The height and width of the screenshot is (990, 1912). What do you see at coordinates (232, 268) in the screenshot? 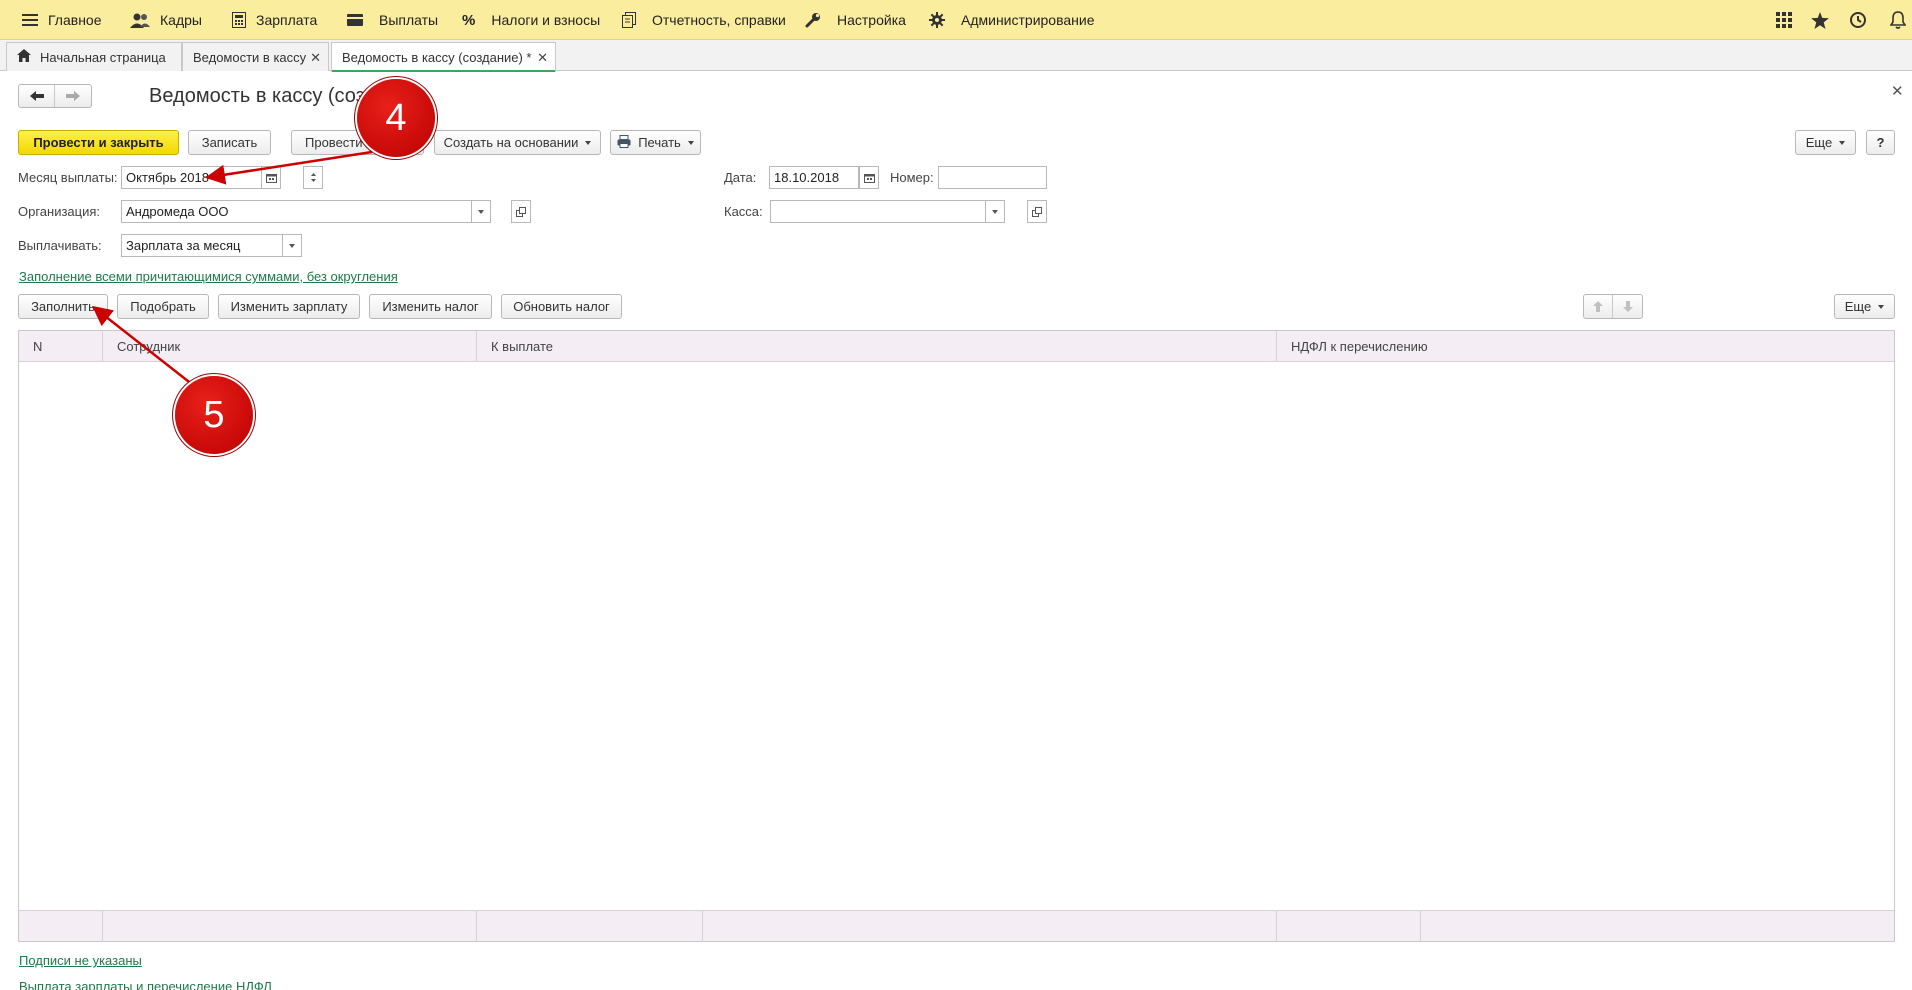
I see `annotation-arrows` at bounding box center [232, 268].